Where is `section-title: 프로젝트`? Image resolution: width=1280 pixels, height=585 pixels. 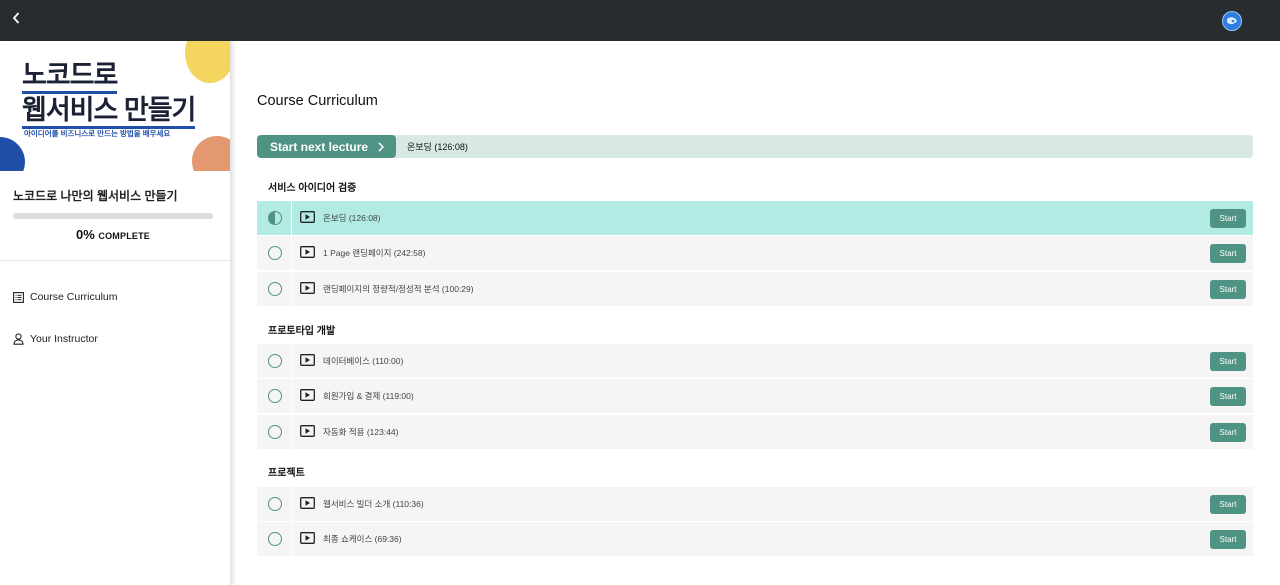 section-title: 프로젝트 is located at coordinates (286, 473).